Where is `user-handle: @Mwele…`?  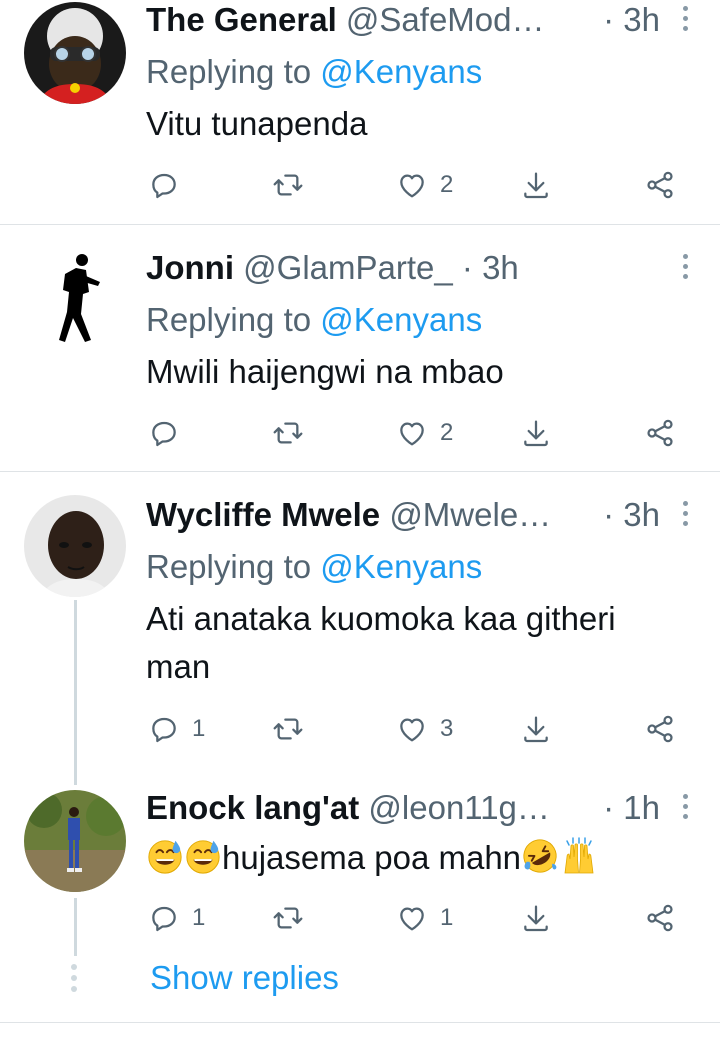
user-handle: @Mwele… is located at coordinates (470, 514).